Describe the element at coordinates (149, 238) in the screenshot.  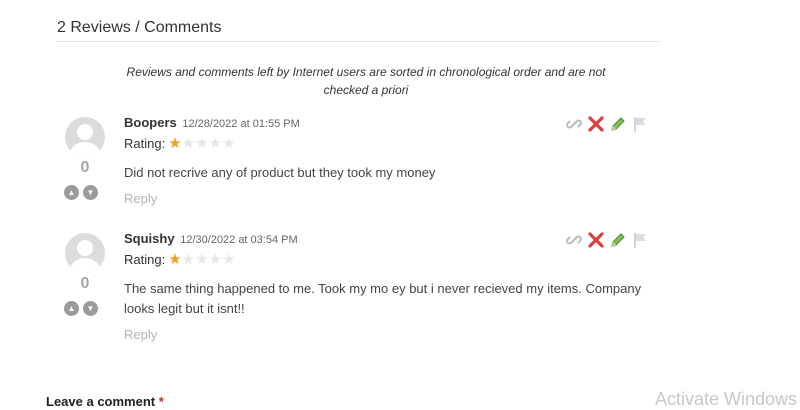
I see `comment-author: Squishy` at that location.